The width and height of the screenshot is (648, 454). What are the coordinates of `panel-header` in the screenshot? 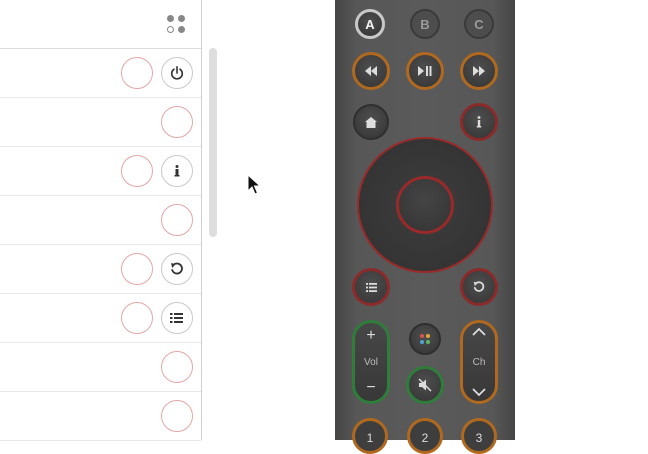 It's located at (100, 24).